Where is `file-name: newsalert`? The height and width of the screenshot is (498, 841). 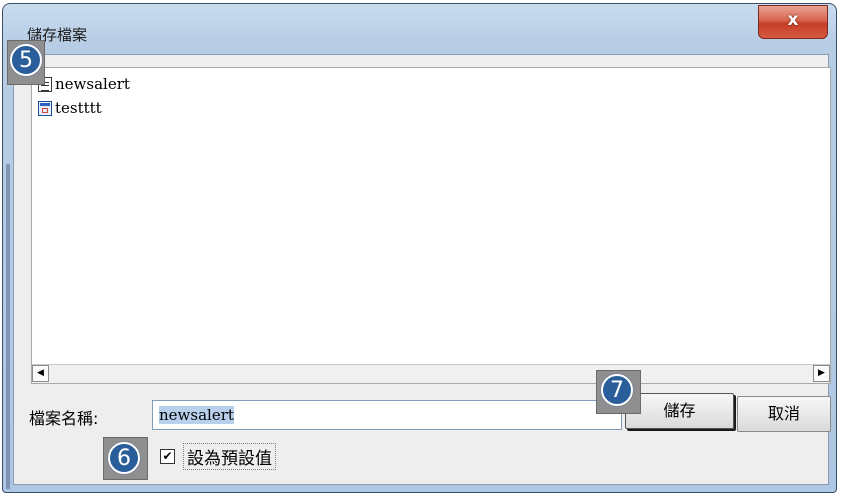
file-name: newsalert is located at coordinates (92, 84).